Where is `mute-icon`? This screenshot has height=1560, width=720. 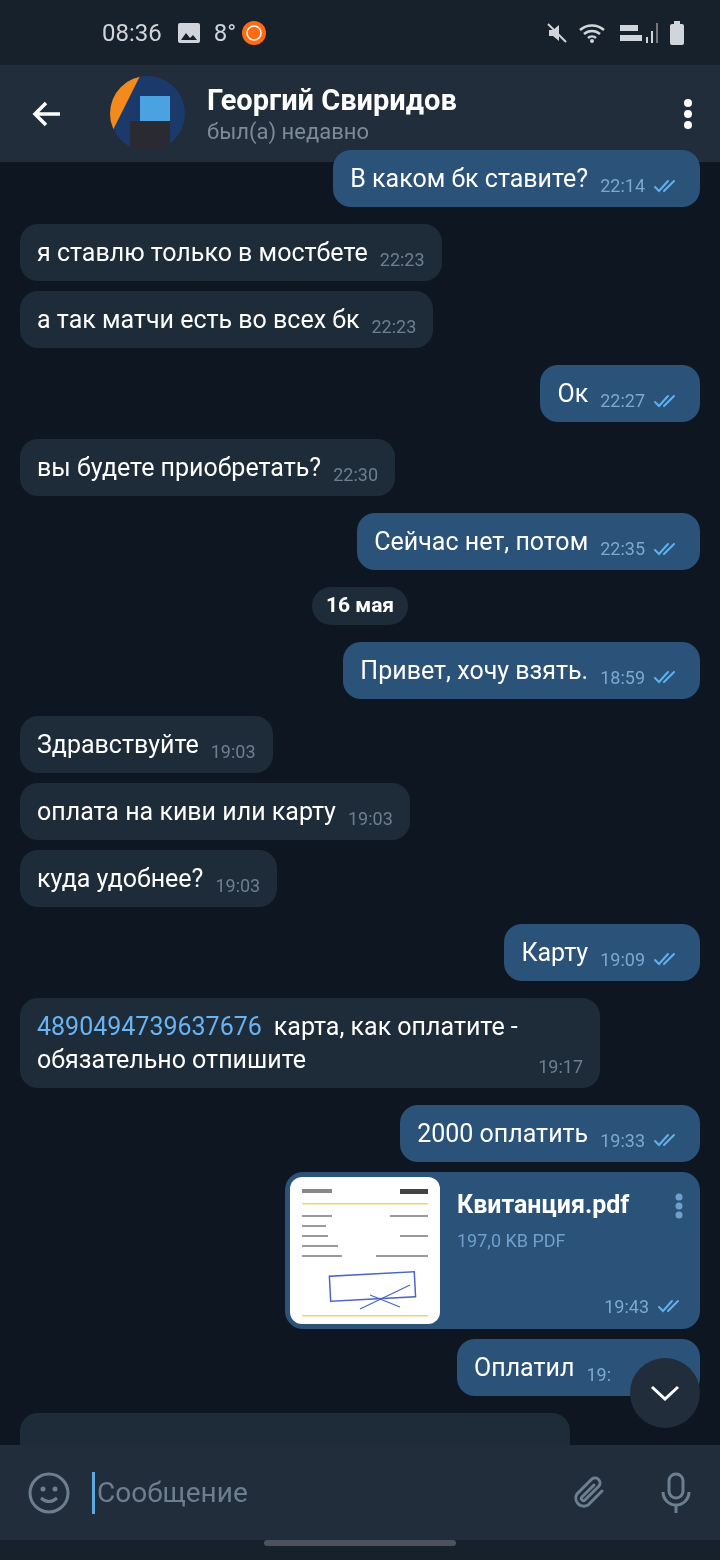
mute-icon is located at coordinates (557, 32).